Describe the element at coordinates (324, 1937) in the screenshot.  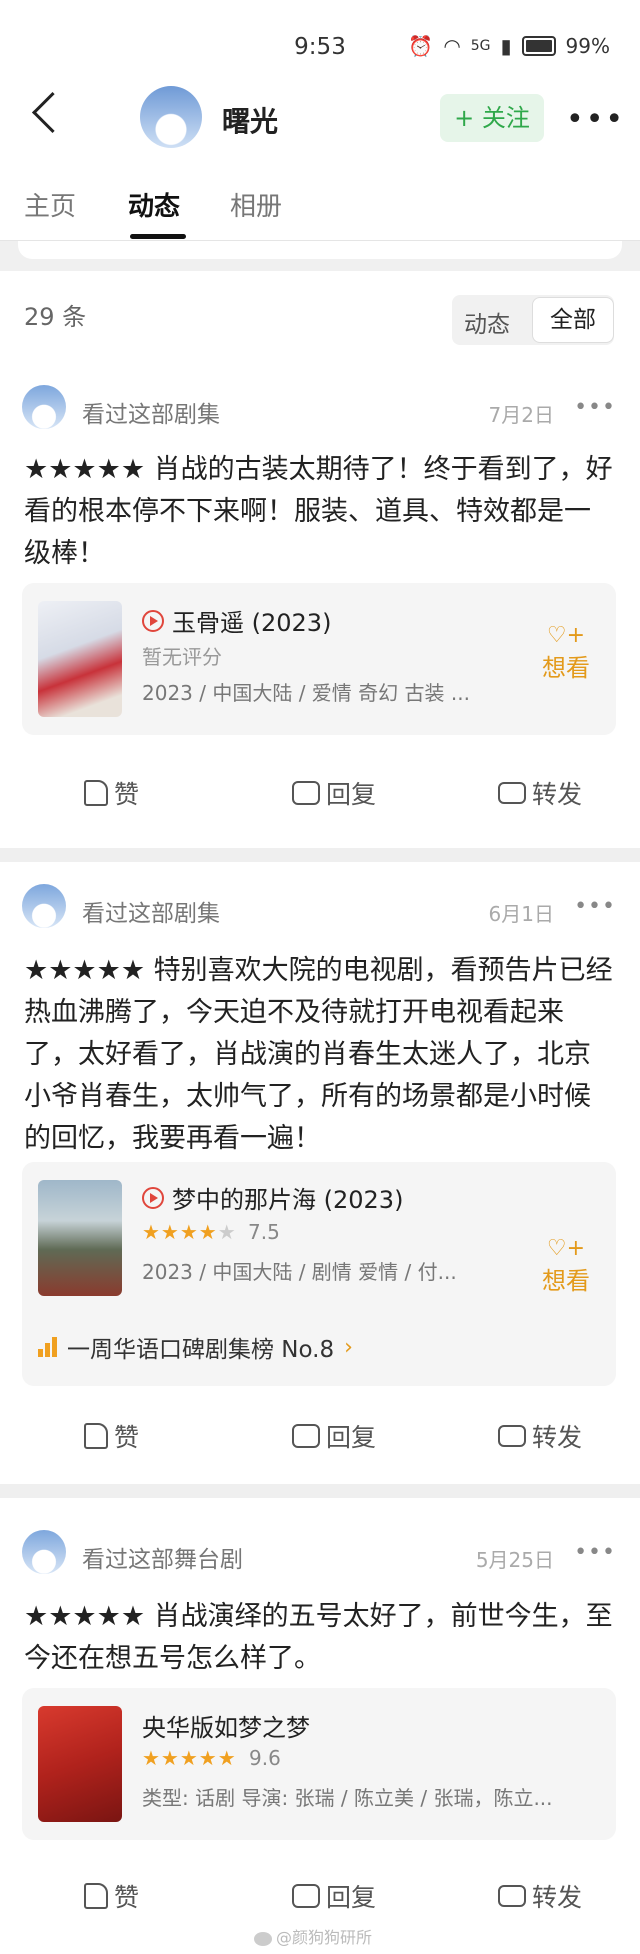
I see `watermark-text: @颜狗狗研所` at that location.